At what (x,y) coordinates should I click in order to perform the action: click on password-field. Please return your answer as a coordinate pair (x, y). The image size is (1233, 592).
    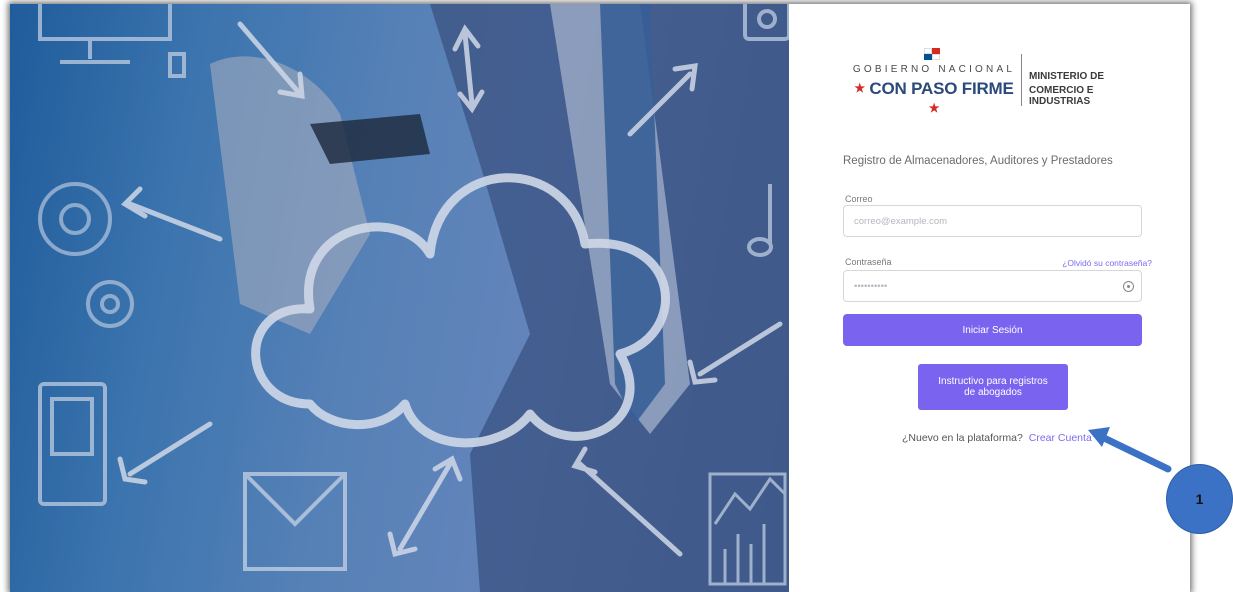
    Looking at the image, I should click on (992, 286).